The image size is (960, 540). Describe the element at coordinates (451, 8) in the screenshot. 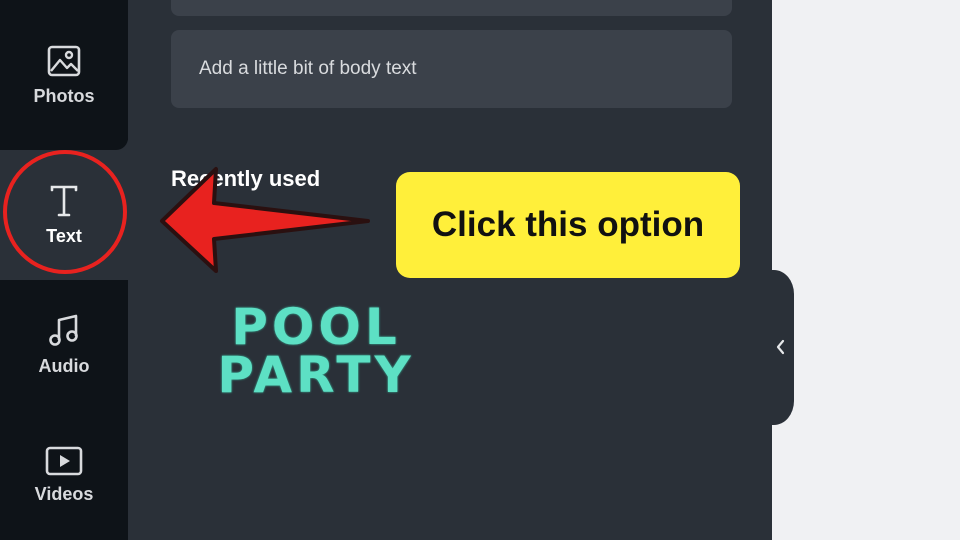

I see `text-style-card` at that location.